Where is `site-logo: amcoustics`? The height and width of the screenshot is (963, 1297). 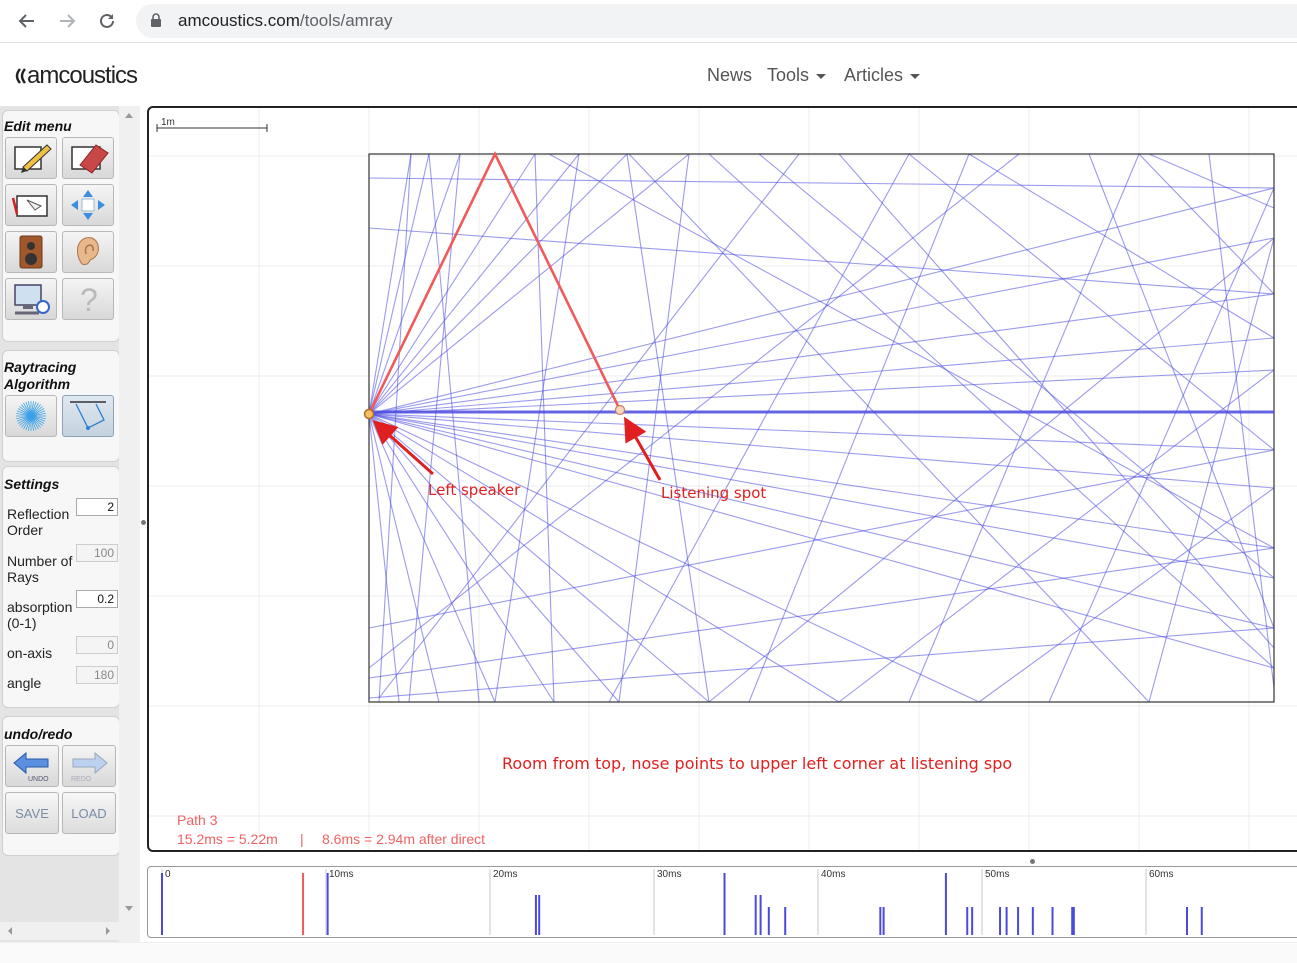
site-logo: amcoustics is located at coordinates (85, 79).